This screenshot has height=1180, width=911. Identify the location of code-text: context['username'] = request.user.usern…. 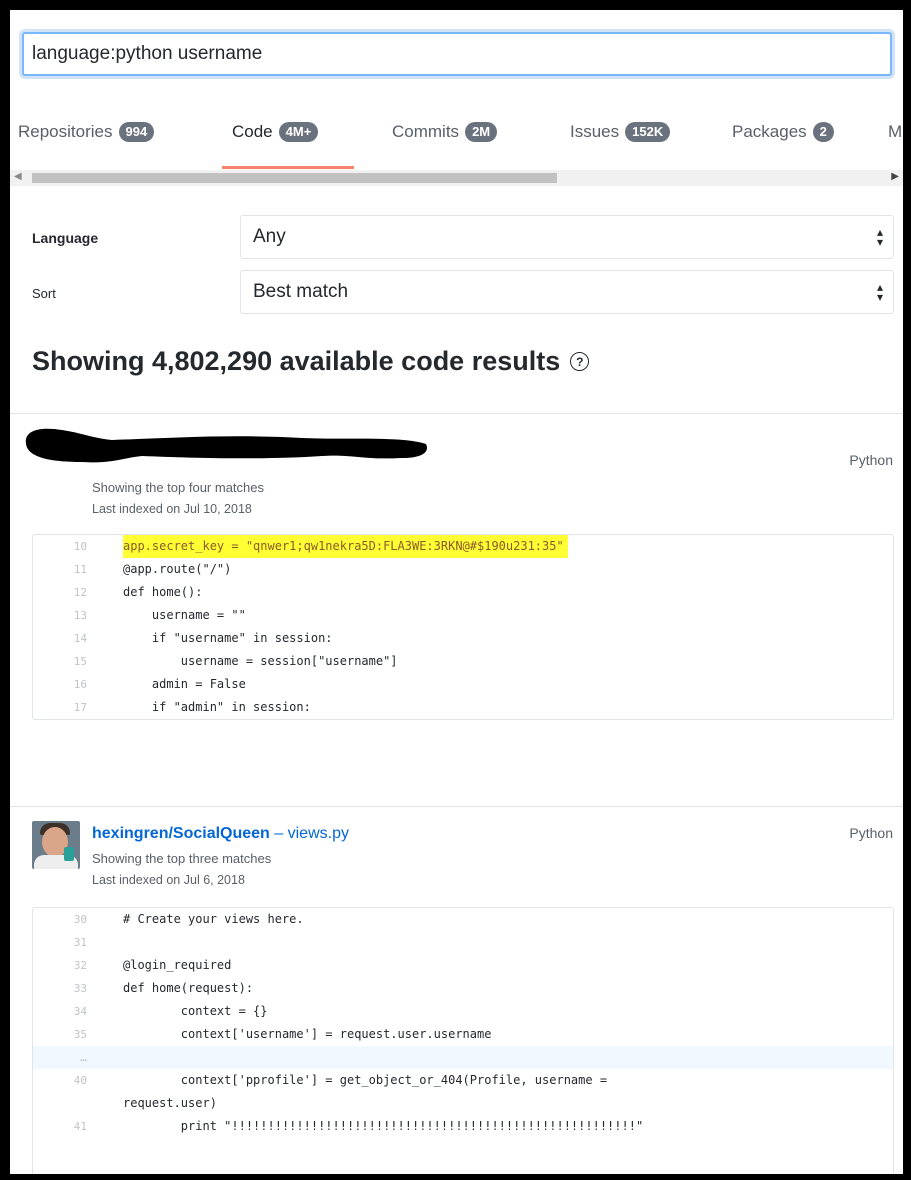
(307, 1034).